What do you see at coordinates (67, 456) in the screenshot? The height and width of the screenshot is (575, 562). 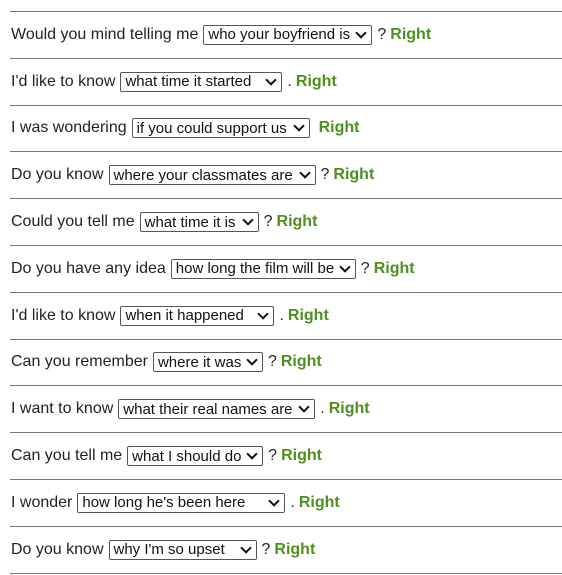 I see `question-prompt: Can you tell me` at bounding box center [67, 456].